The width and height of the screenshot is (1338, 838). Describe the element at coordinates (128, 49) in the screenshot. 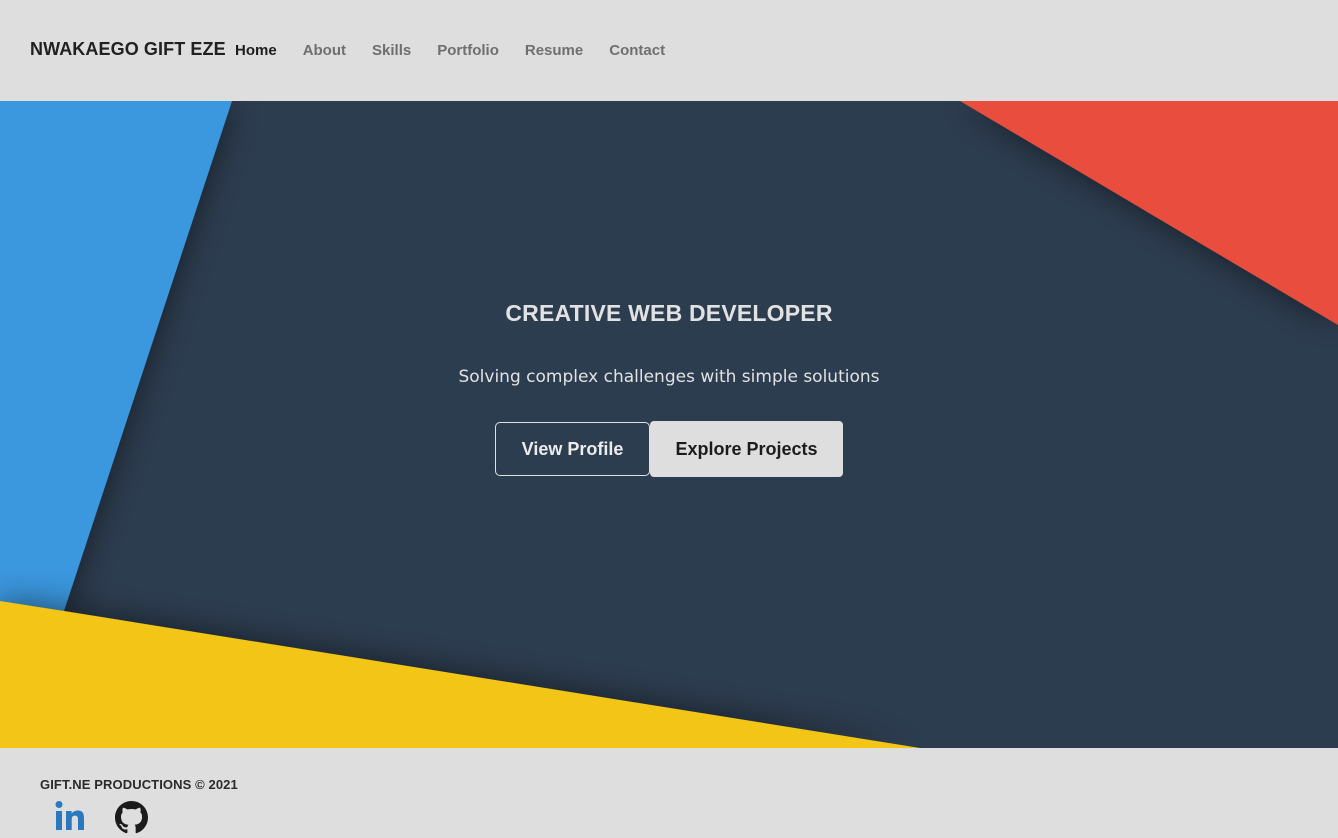

I see `brand-logo-text: NWAKAEGO GIFT EZE` at that location.